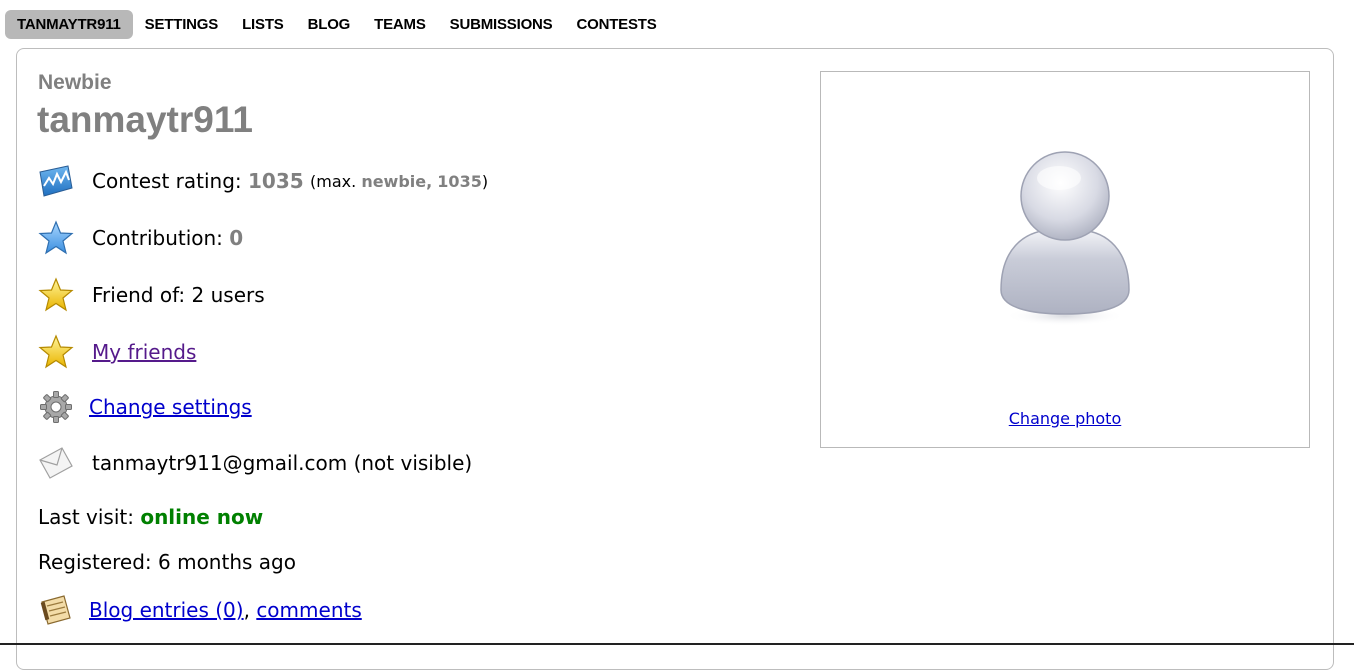  I want to click on my-friends-row: My friends, so click(116, 352).